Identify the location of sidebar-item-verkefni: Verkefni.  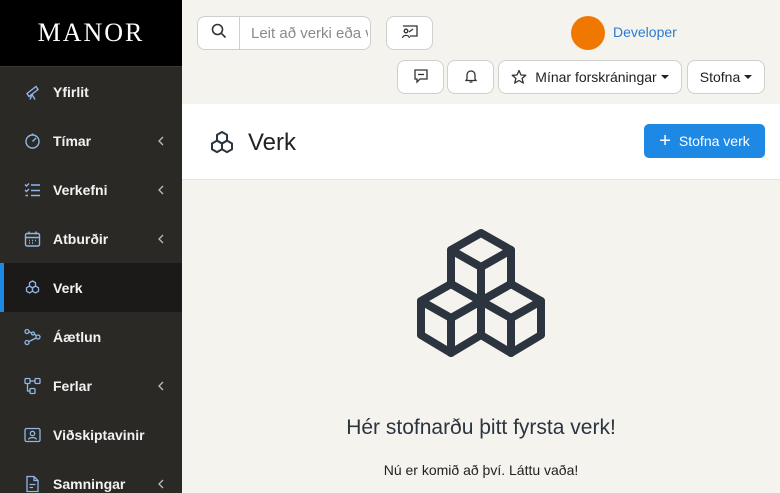
(91, 189).